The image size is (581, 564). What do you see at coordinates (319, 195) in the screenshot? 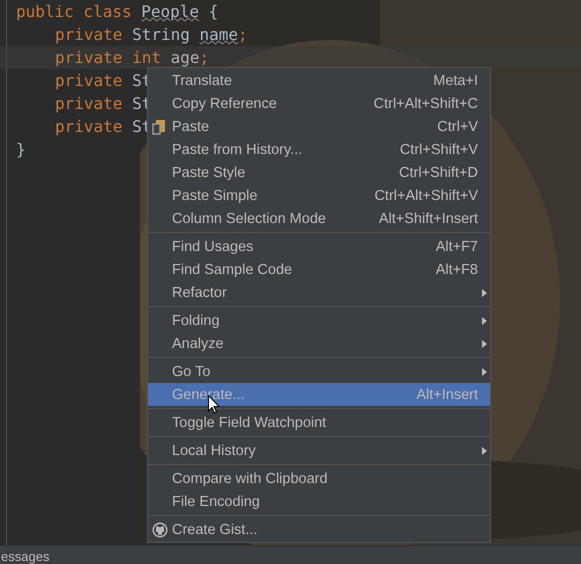
I see `menu-item: Paste Simple Ctrl+Alt+Shift+V` at bounding box center [319, 195].